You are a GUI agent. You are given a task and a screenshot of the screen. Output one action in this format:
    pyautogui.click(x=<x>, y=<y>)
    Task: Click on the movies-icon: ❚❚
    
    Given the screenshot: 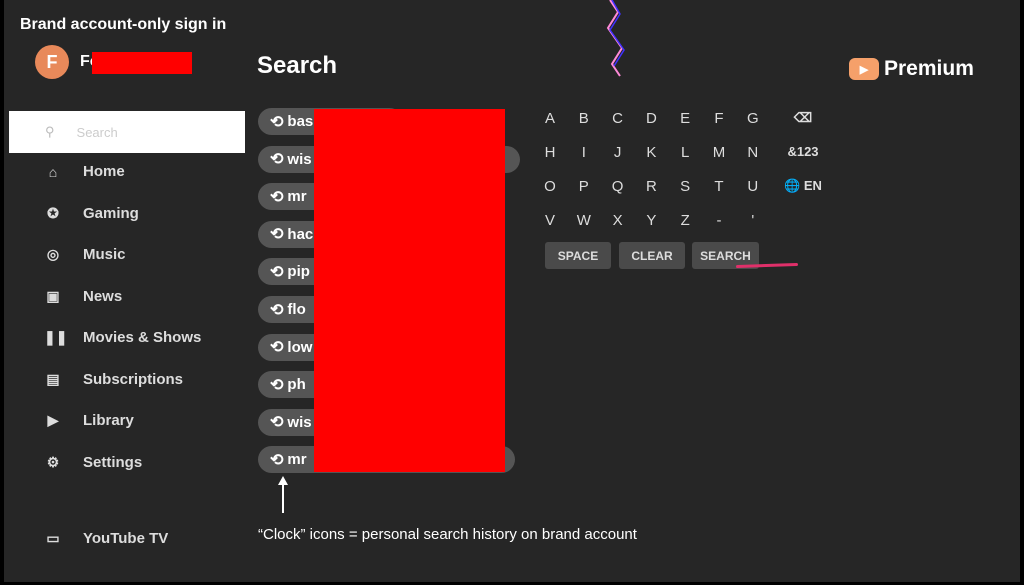 What is the action you would take?
    pyautogui.click(x=56, y=337)
    